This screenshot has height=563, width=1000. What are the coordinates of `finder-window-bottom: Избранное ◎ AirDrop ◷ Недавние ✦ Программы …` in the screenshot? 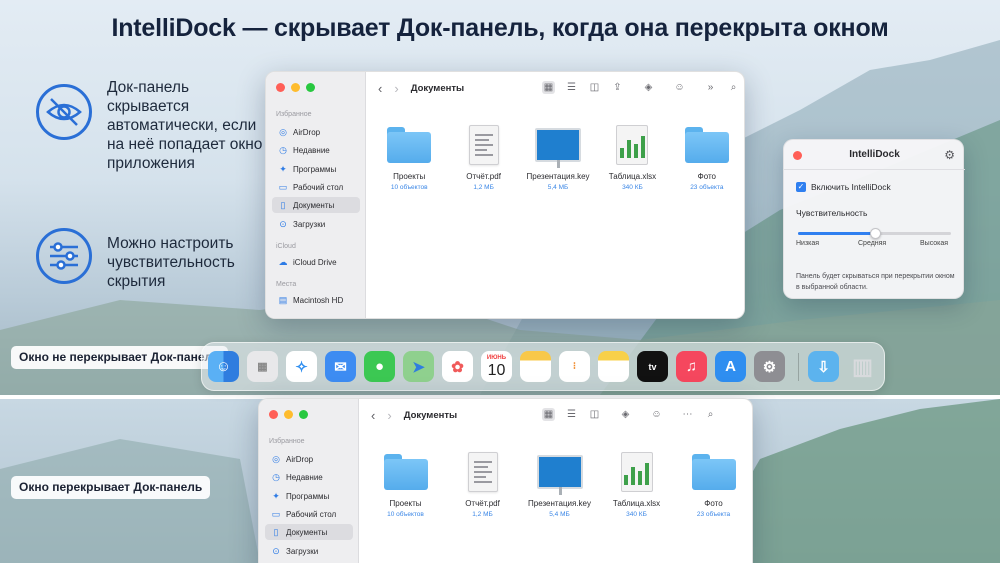 It's located at (505, 480).